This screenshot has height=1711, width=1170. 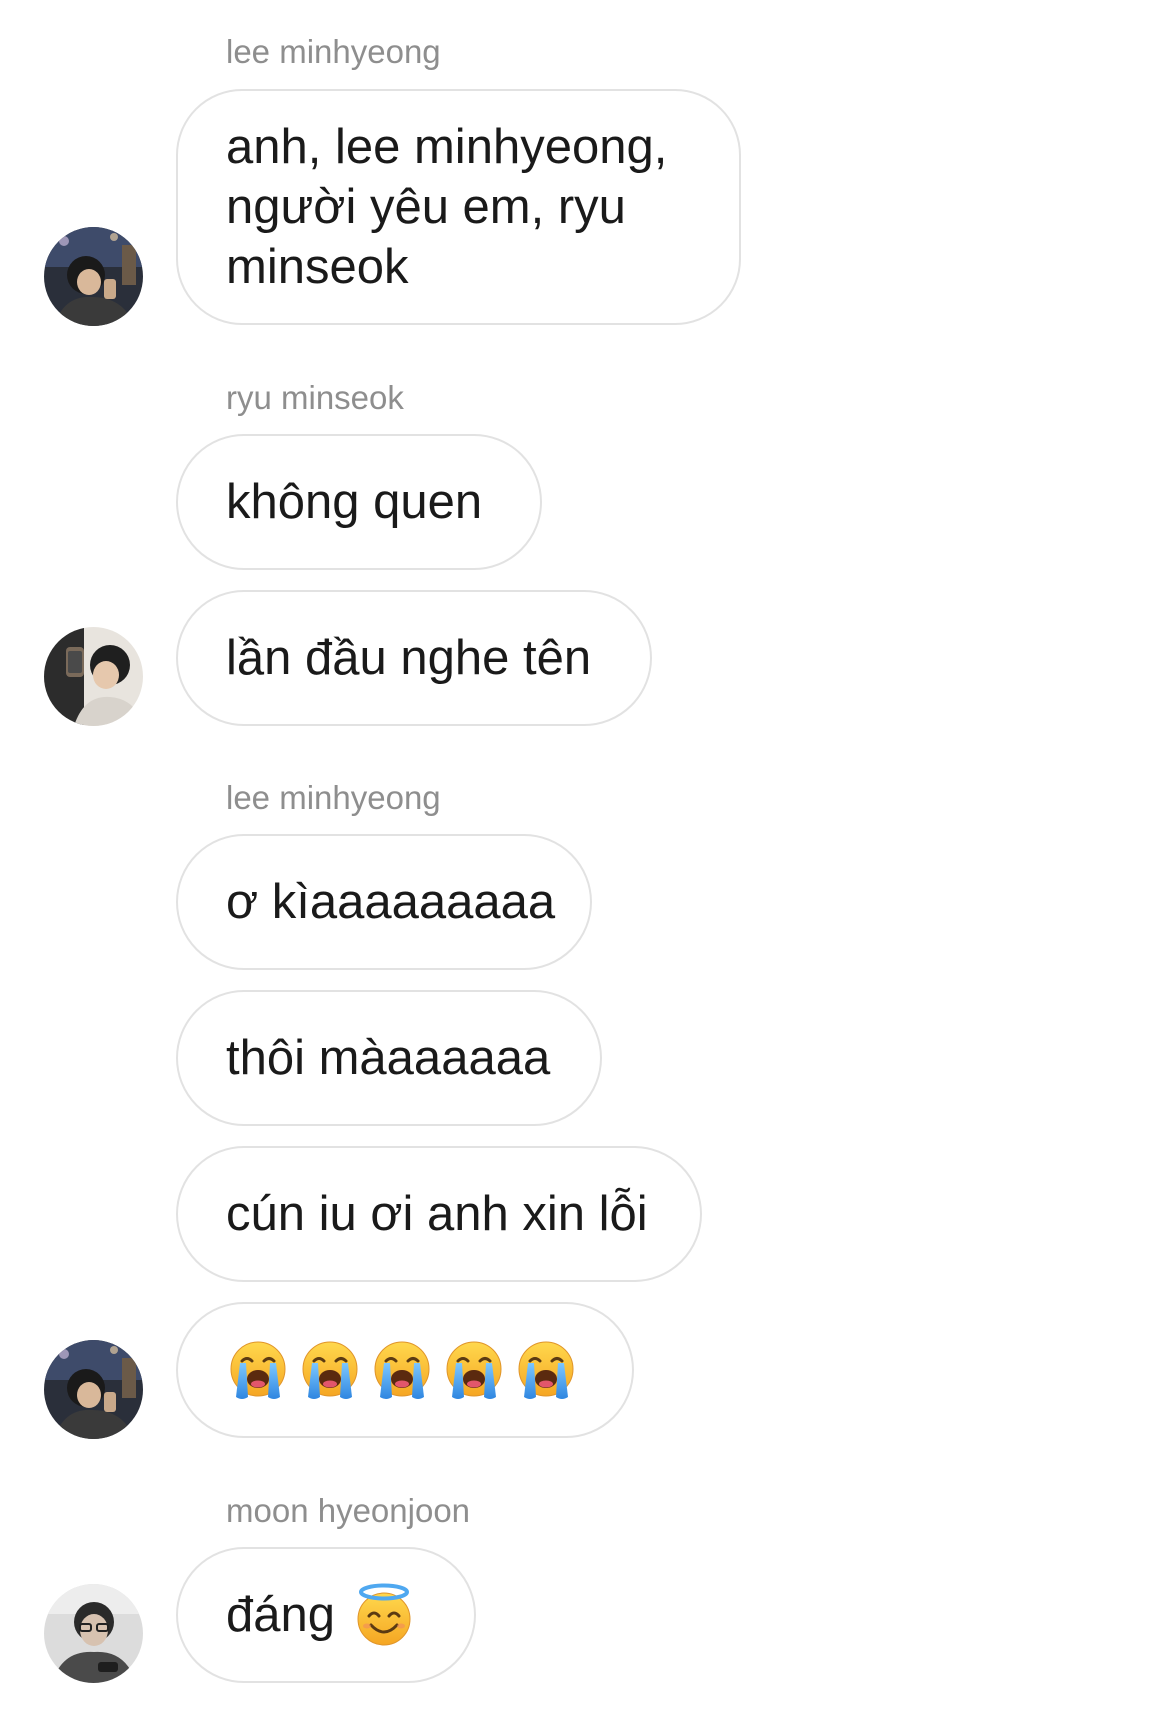 I want to click on message-text: ơ kìaaaaaaaaa, so click(x=391, y=902).